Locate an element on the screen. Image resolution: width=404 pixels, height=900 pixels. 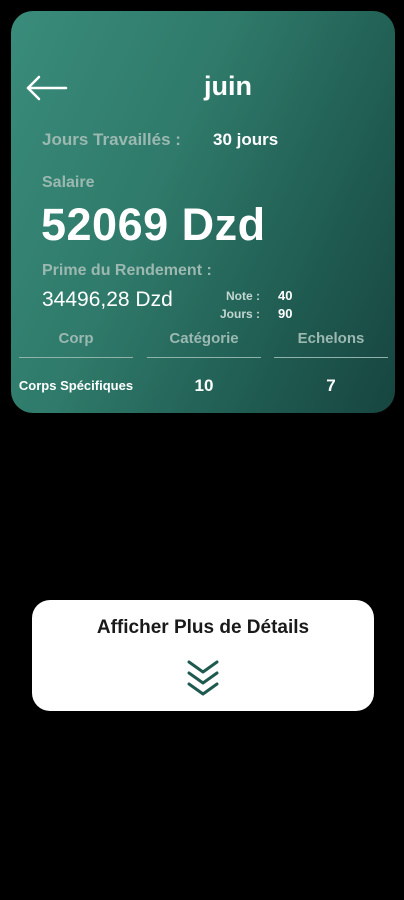
echelons-divider is located at coordinates (331, 357).